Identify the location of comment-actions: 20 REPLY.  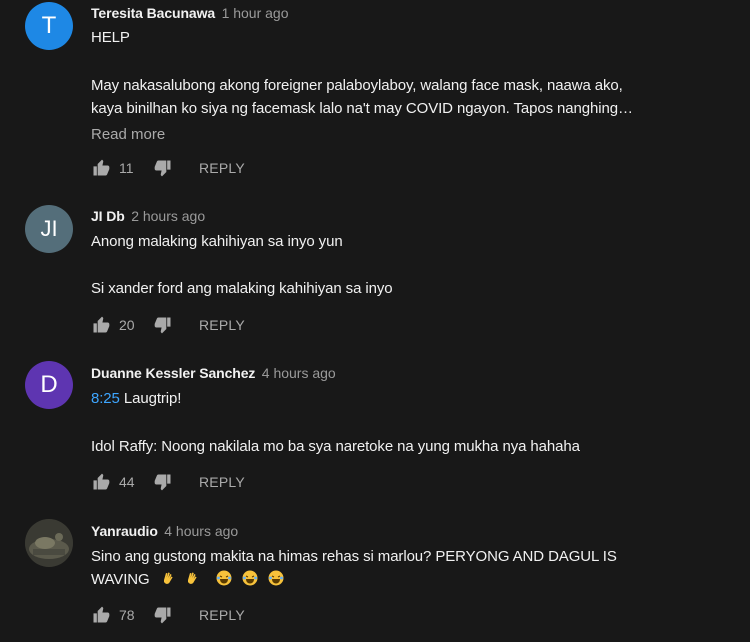
(168, 325).